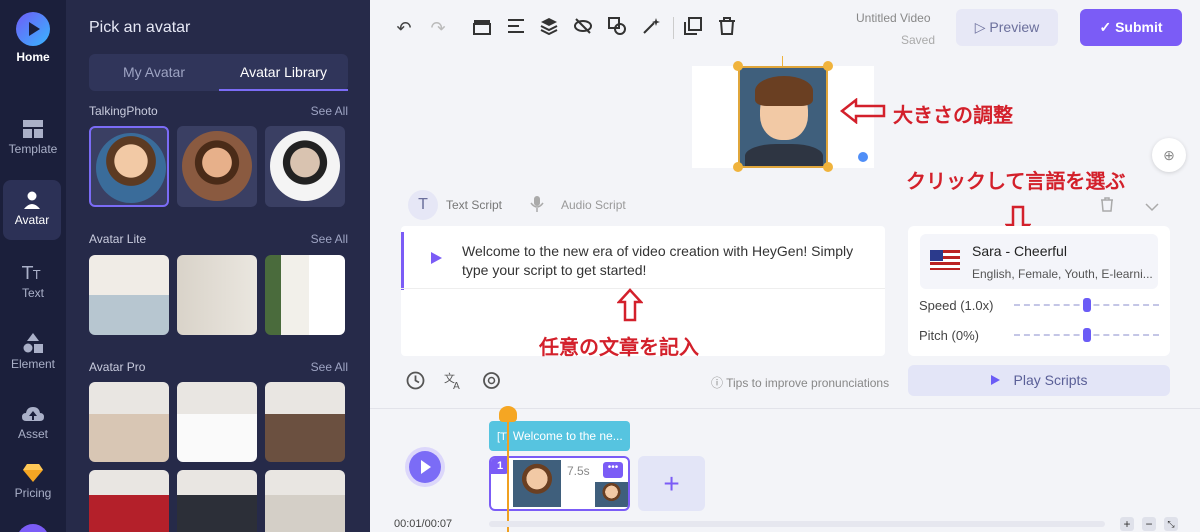 The width and height of the screenshot is (1200, 532). What do you see at coordinates (893, 18) in the screenshot?
I see `video-title: Untitled Video` at bounding box center [893, 18].